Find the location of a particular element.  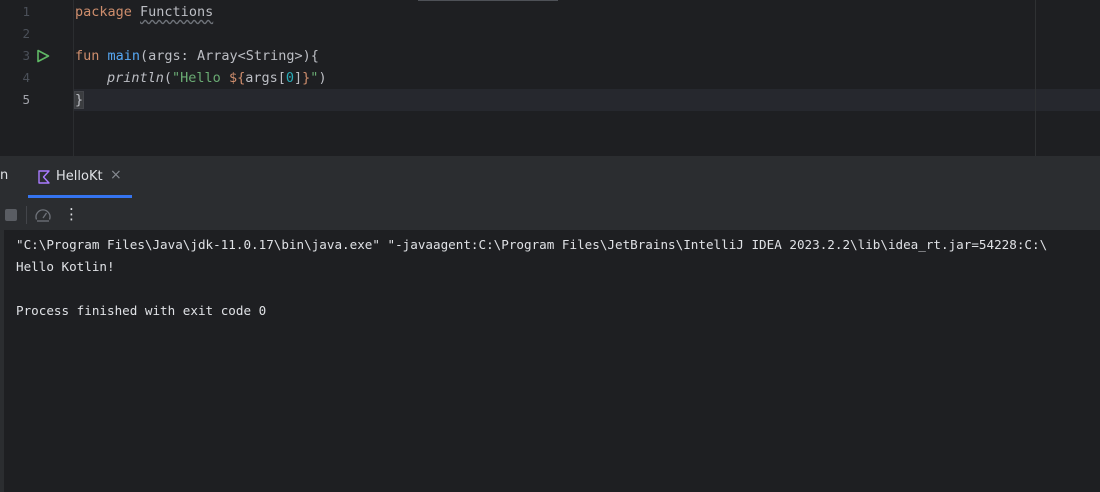

current-line-highlight is located at coordinates (550, 100).